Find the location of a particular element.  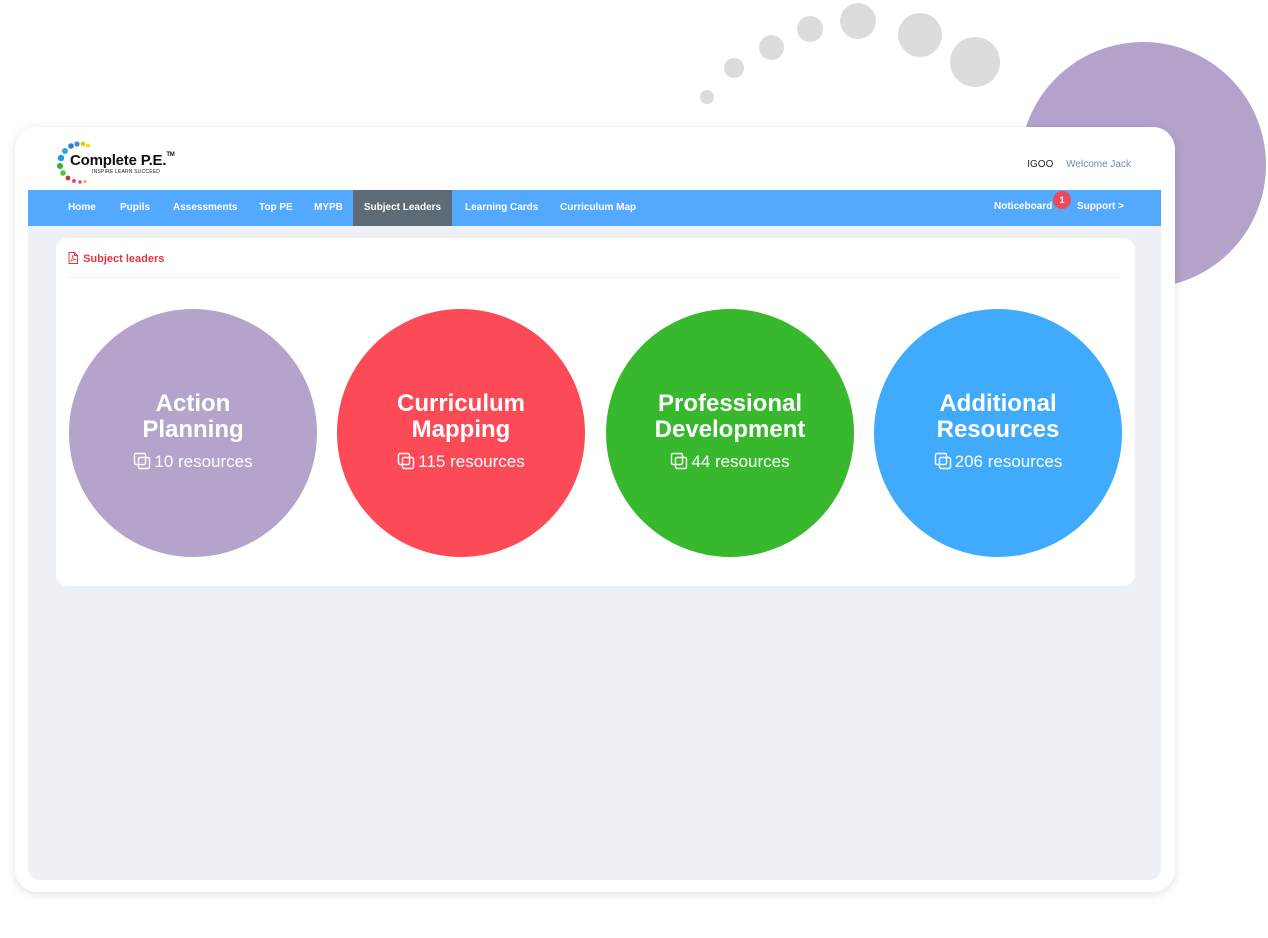

nav-subject-leaders-label: Subject Leaders is located at coordinates (402, 207).